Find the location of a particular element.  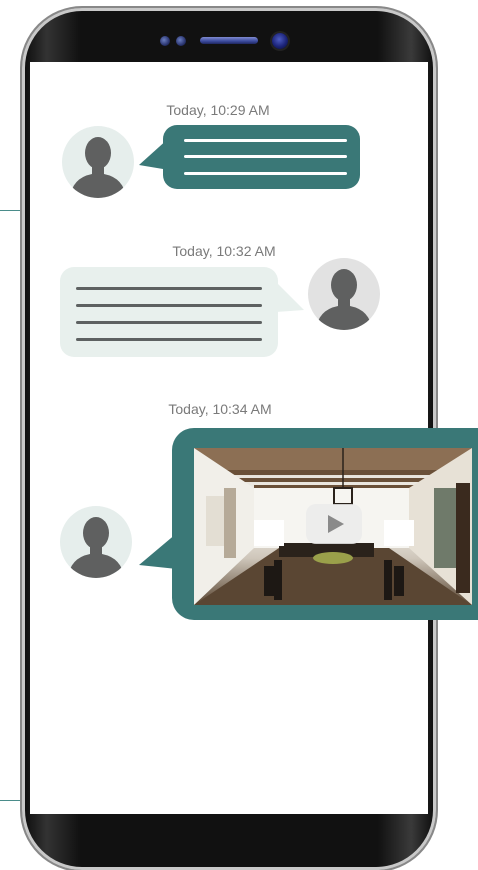

outgoing-bubble-tail is located at coordinates (290, 297).